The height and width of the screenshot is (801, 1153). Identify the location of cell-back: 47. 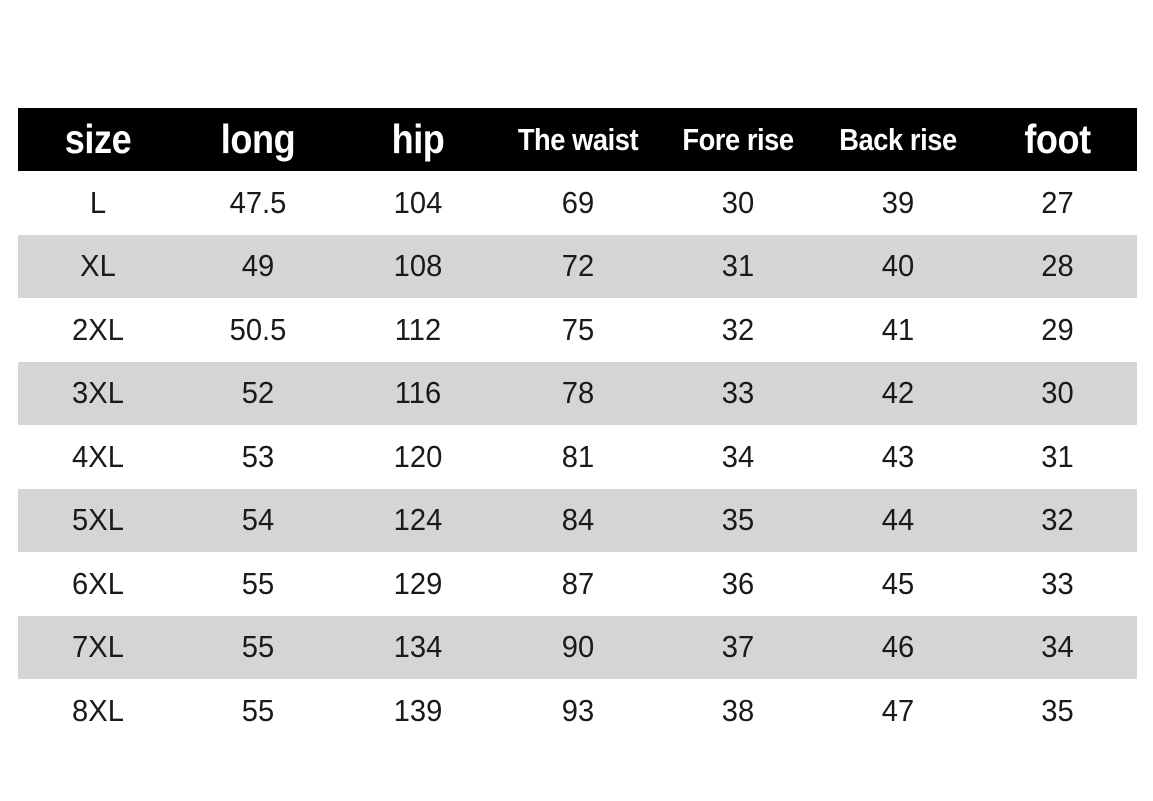
(898, 710).